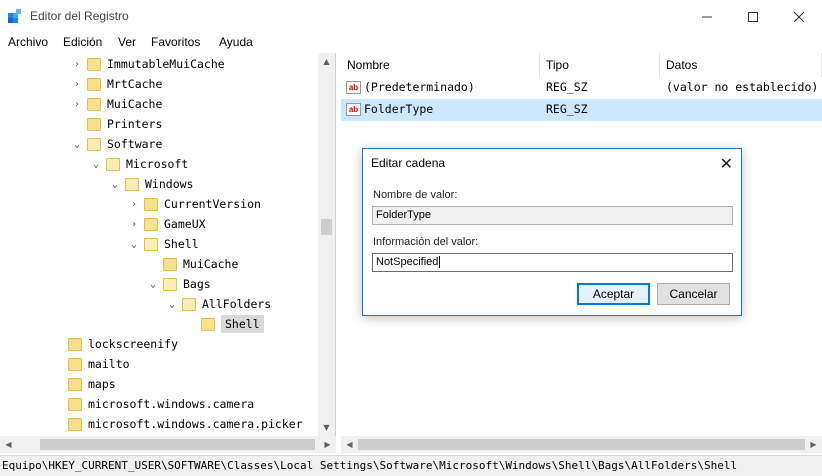 Image resolution: width=822 pixels, height=476 pixels. Describe the element at coordinates (127, 42) in the screenshot. I see `menu-ver: Ver` at that location.